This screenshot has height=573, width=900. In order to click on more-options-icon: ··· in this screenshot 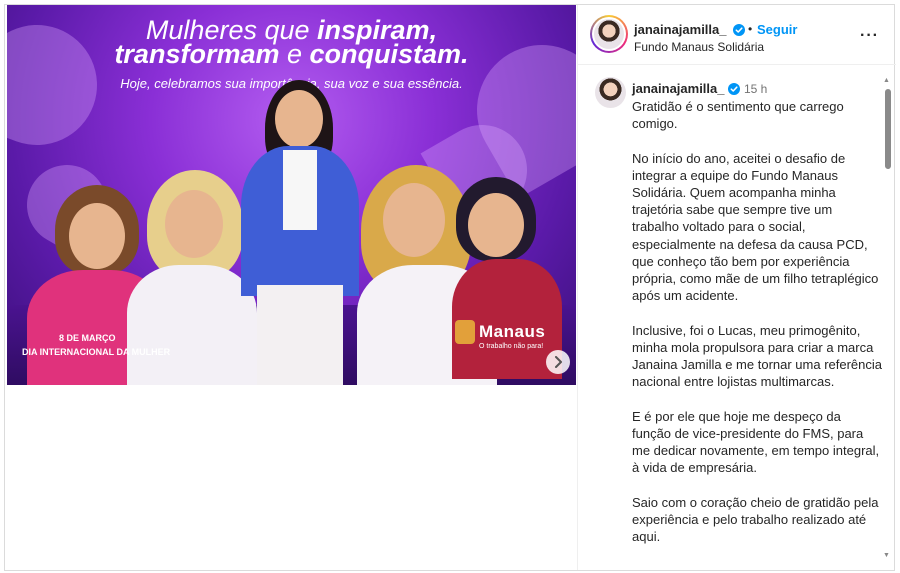, I will do `click(869, 36)`.